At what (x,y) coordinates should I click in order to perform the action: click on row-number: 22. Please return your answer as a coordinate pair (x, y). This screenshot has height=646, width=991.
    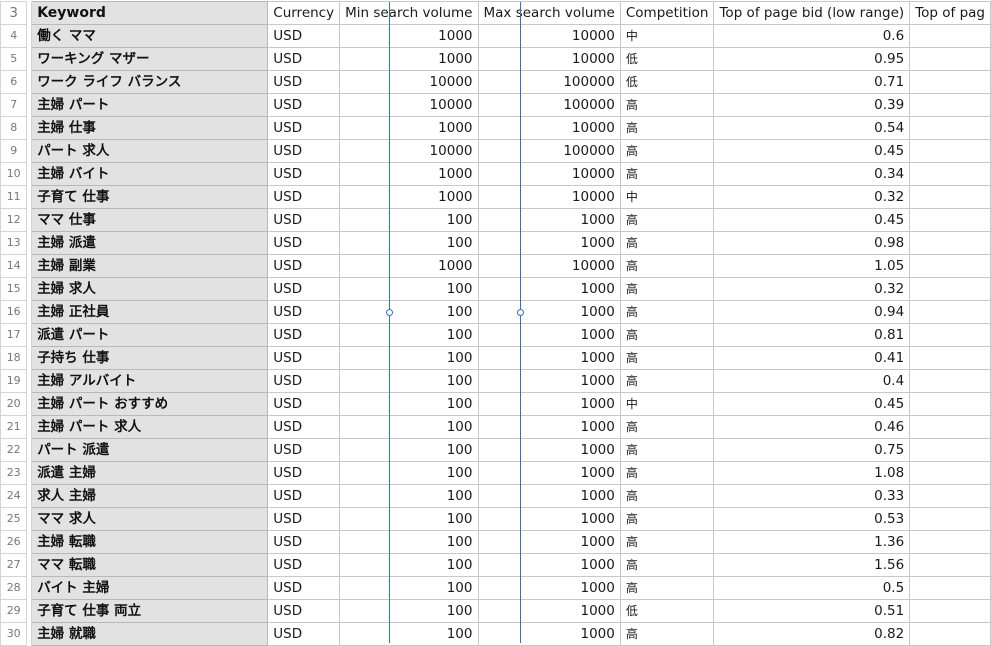
    Looking at the image, I should click on (14, 450).